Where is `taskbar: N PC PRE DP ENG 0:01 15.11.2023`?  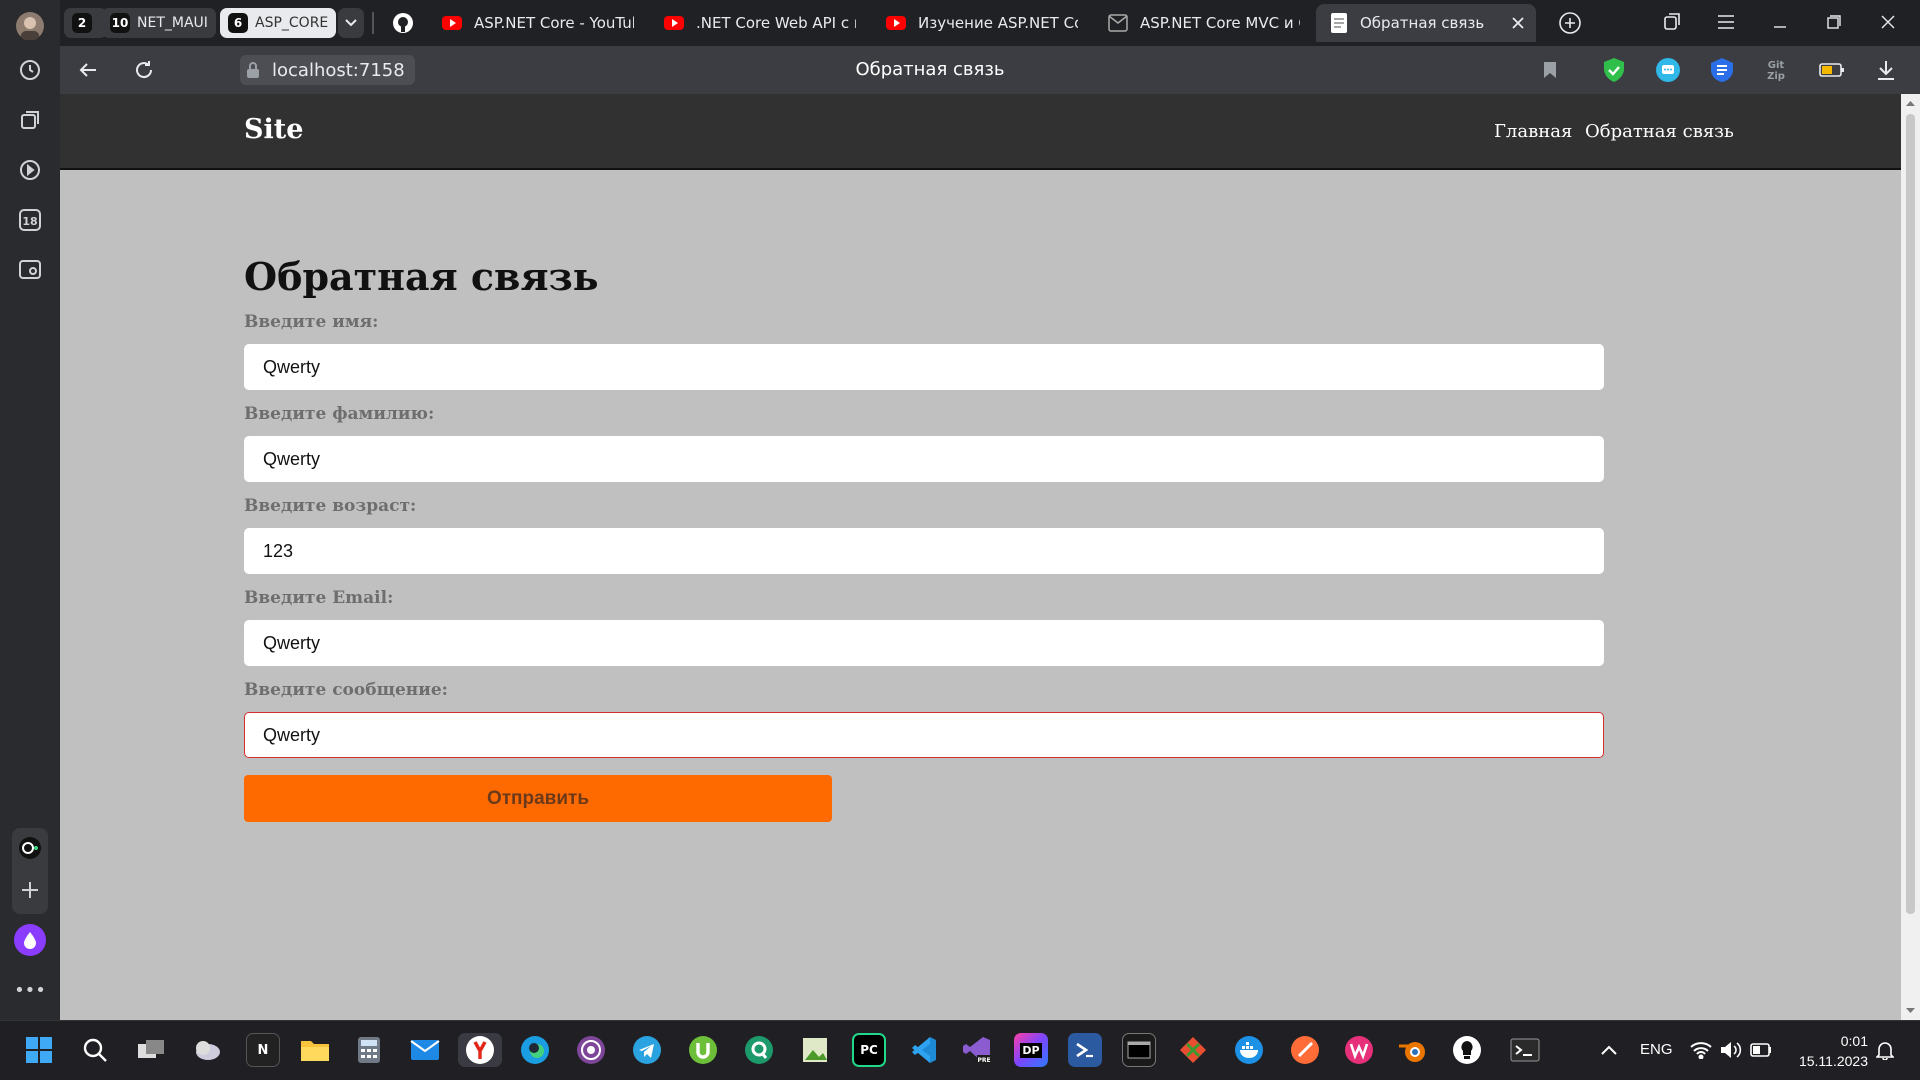
taskbar: N PC PRE DP ENG 0:01 15.11.2023 is located at coordinates (960, 1050).